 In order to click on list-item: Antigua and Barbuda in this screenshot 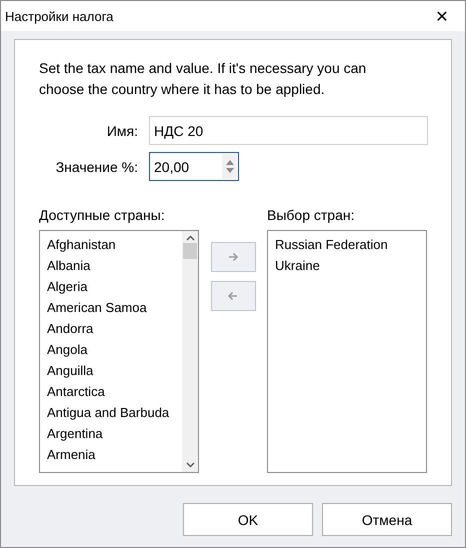, I will do `click(114, 412)`.